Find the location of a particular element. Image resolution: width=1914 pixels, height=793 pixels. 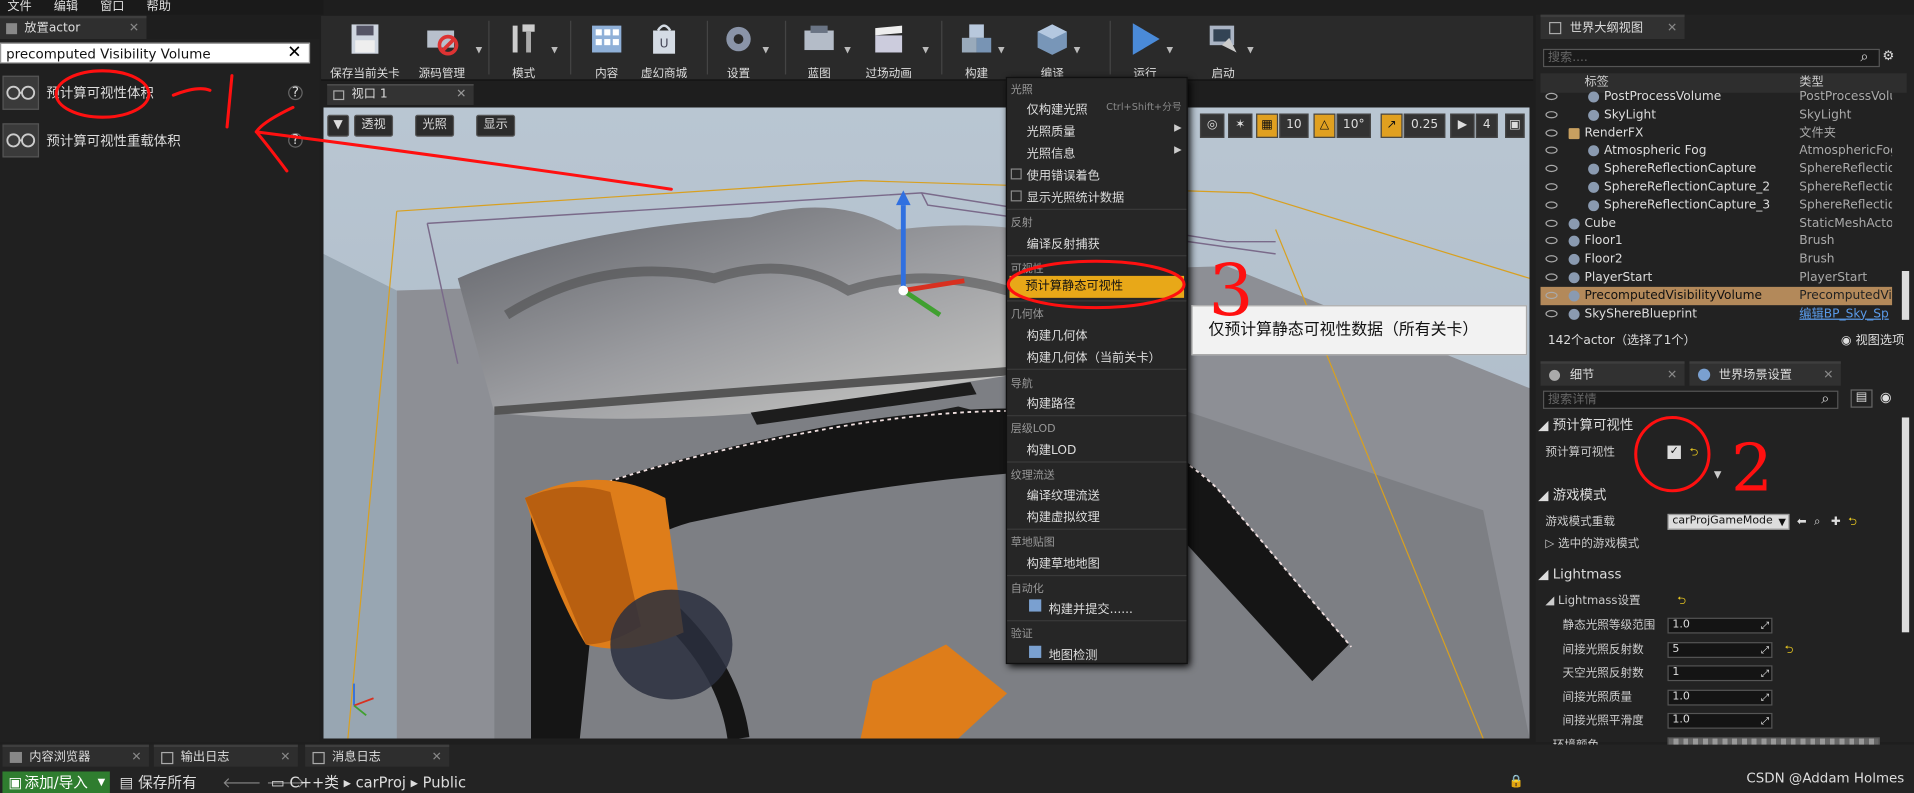

launch-button: 启动 ▼ is located at coordinates (1228, 51).